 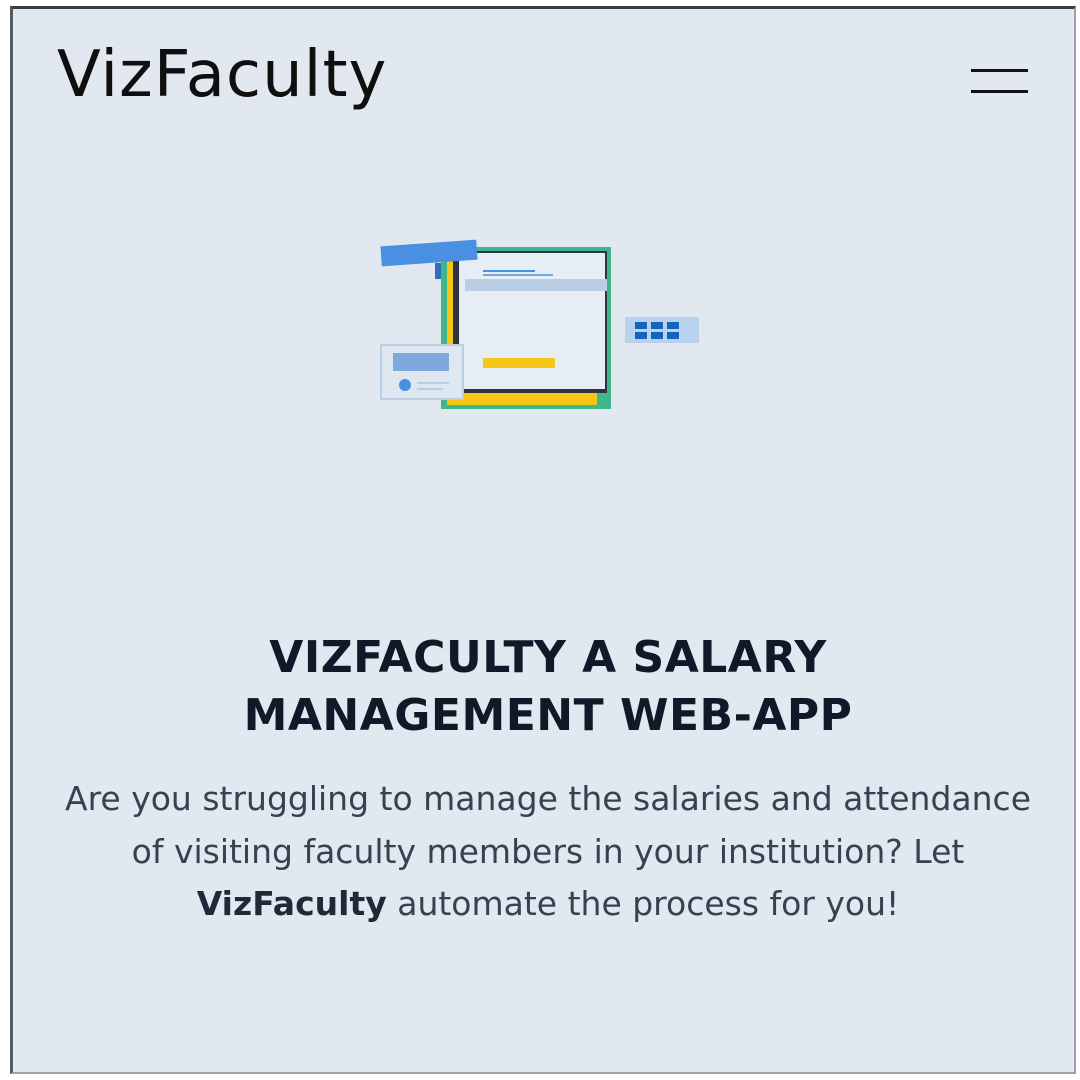 I want to click on main-document, so click(x=532, y=321).